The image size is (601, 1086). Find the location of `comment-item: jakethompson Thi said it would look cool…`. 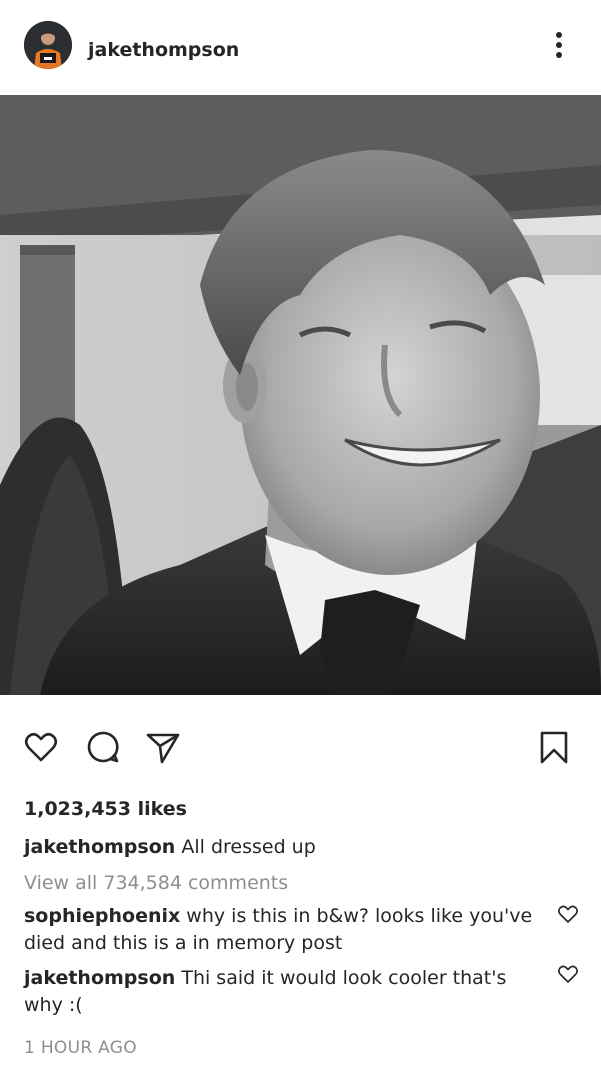

comment-item: jakethompson Thi said it would look cool… is located at coordinates (269, 992).